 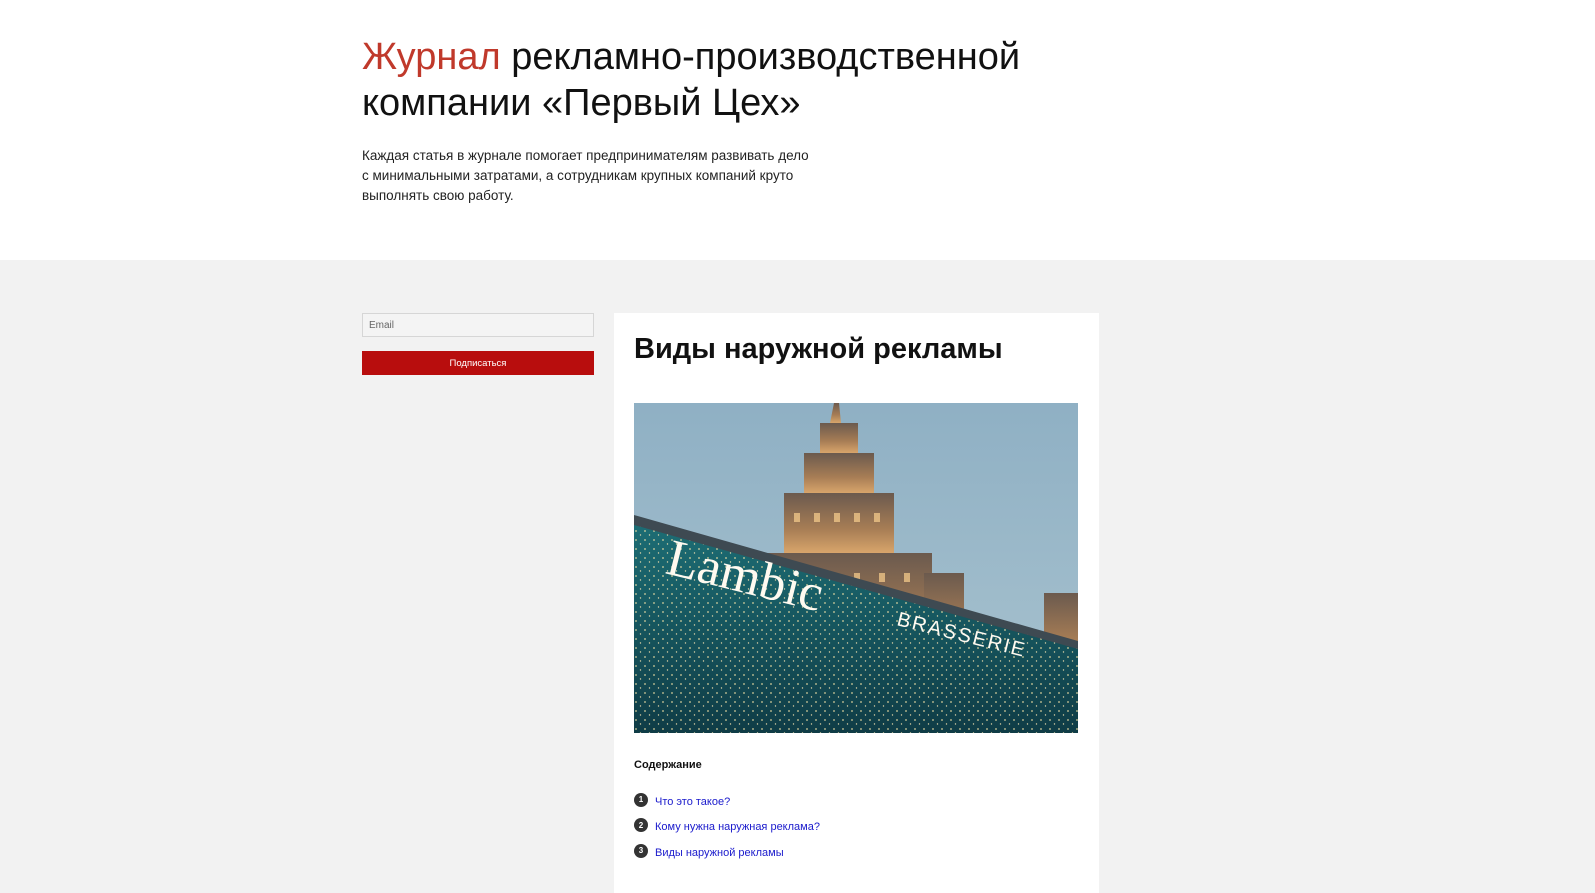 I want to click on toc-item: 1 Что это такое?, so click(x=727, y=802).